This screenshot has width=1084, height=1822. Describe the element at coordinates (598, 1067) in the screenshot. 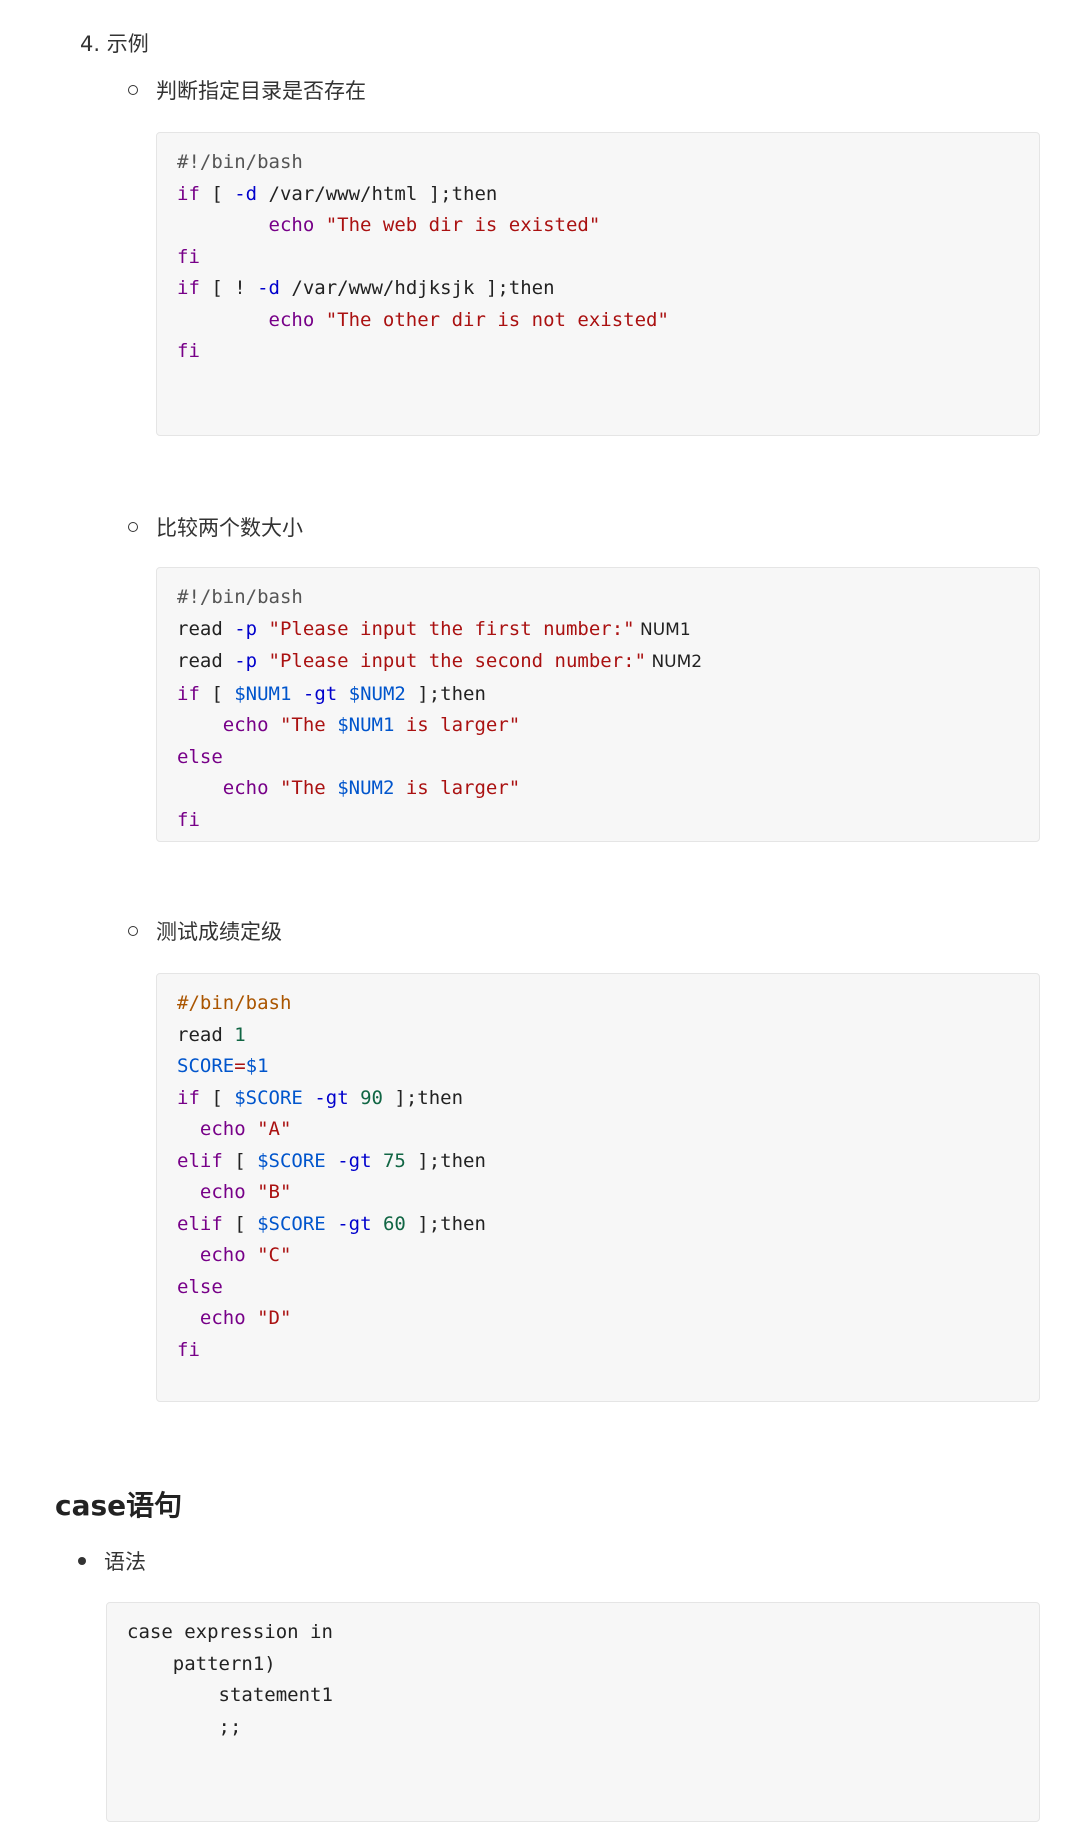

I see `code-line: SCORE=$1` at that location.